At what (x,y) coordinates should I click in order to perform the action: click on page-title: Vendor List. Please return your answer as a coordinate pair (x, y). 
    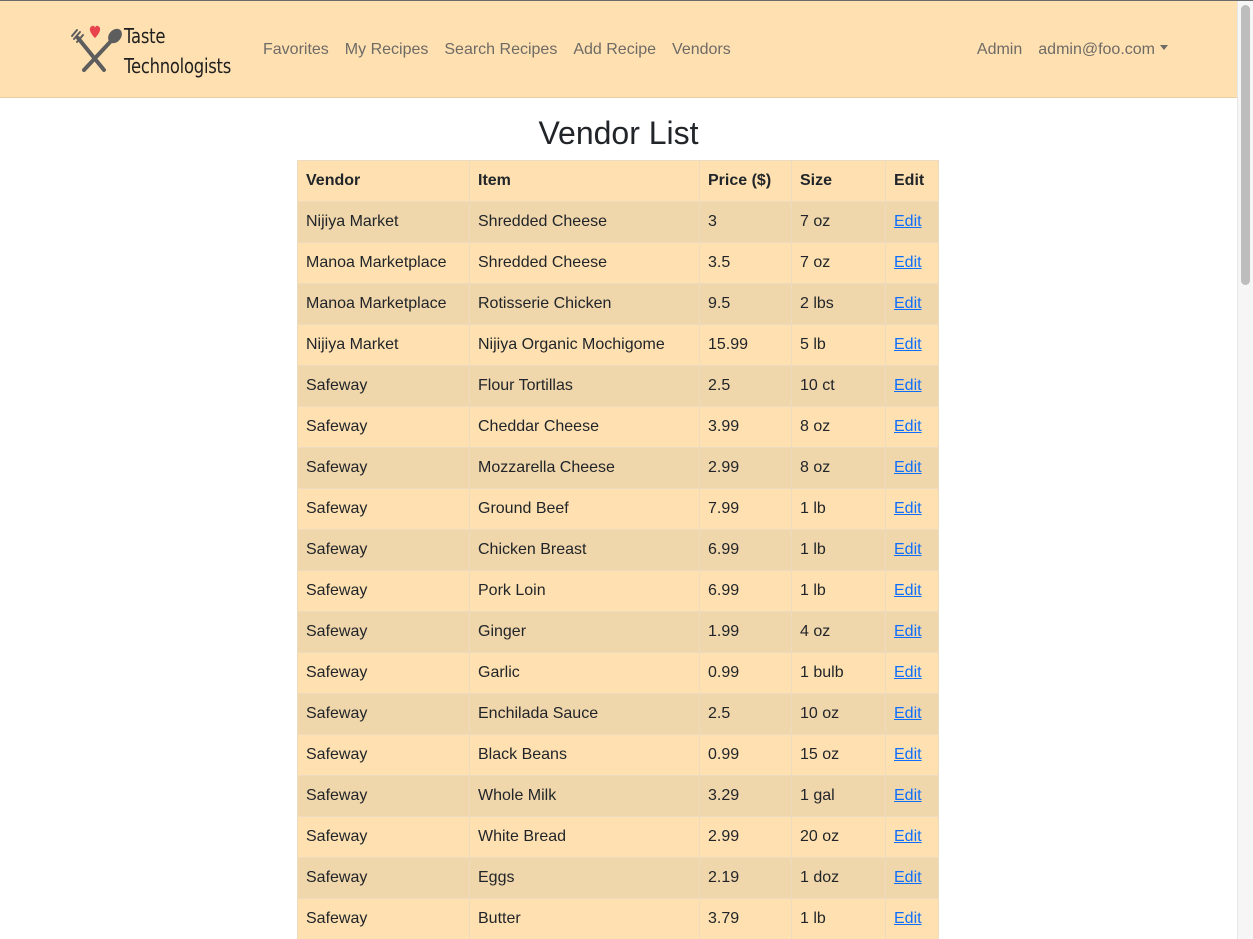
    Looking at the image, I should click on (618, 133).